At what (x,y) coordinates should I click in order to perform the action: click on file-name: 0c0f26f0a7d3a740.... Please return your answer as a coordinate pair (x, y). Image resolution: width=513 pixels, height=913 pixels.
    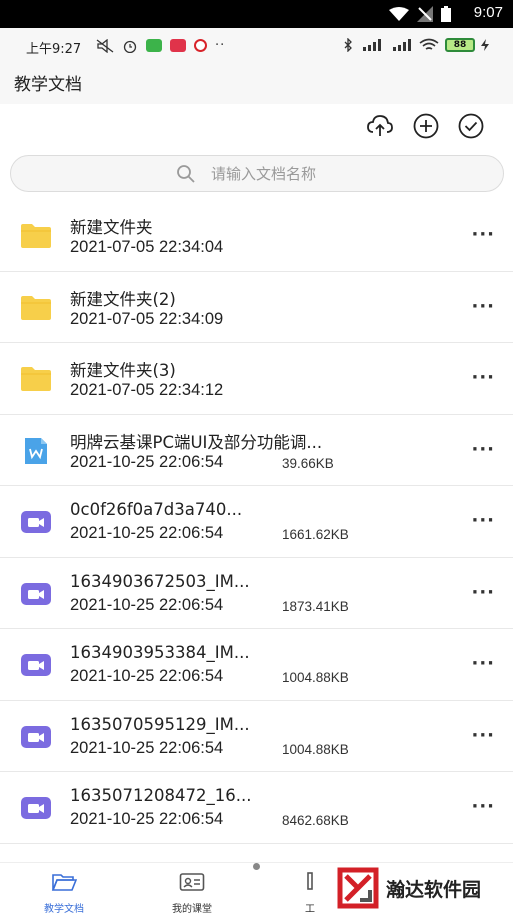
    Looking at the image, I should click on (156, 509).